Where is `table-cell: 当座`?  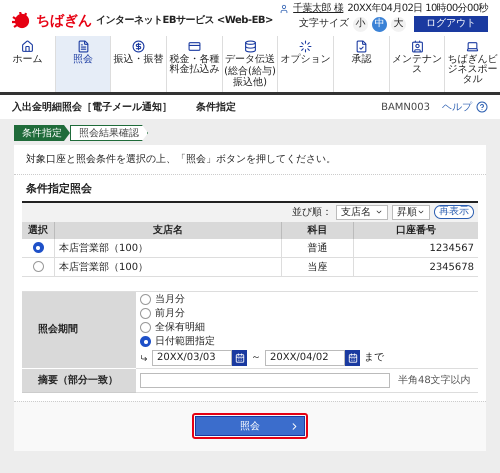 table-cell: 当座 is located at coordinates (317, 267).